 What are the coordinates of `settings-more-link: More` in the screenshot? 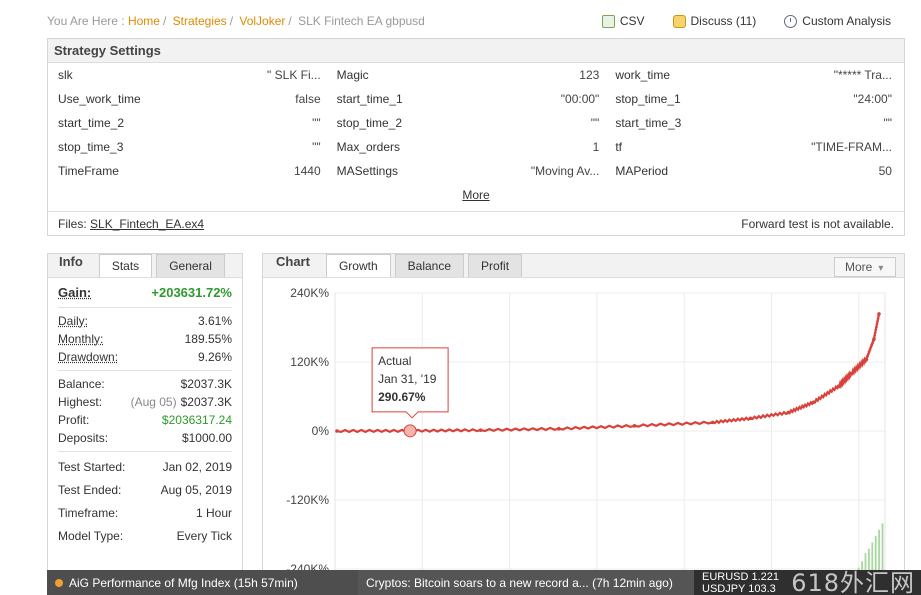 It's located at (476, 195).